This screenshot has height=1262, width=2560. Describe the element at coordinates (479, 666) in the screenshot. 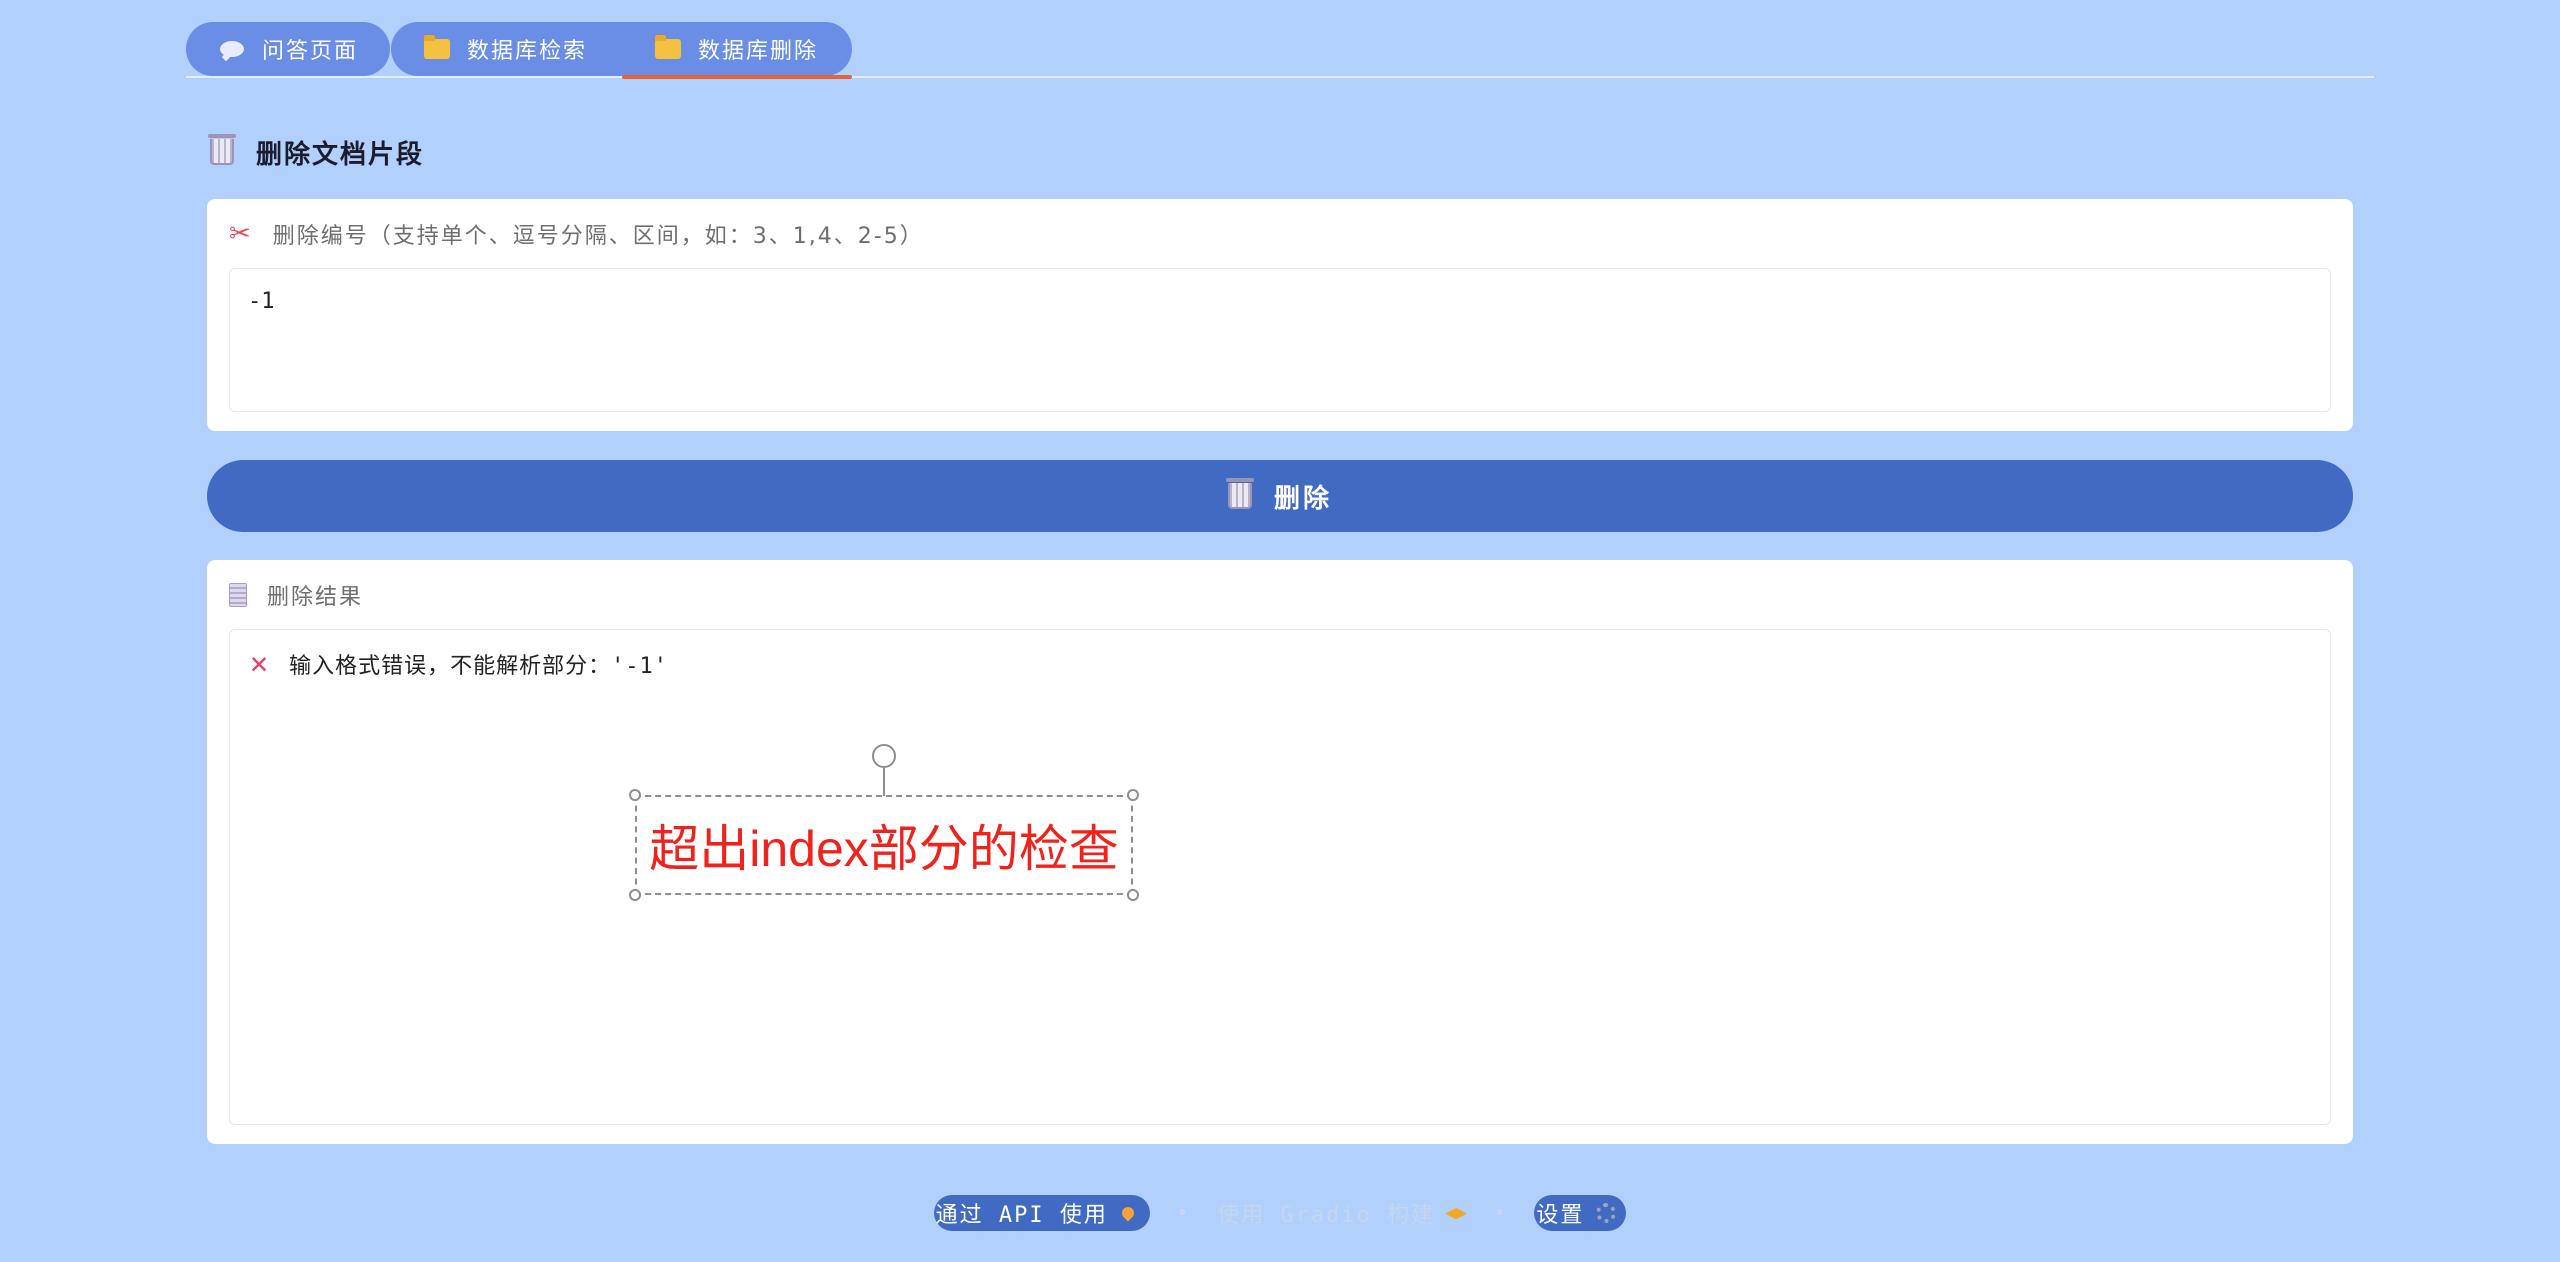

I see `error-message-text: 输入格式错误，不能解析部分：'-1'` at that location.